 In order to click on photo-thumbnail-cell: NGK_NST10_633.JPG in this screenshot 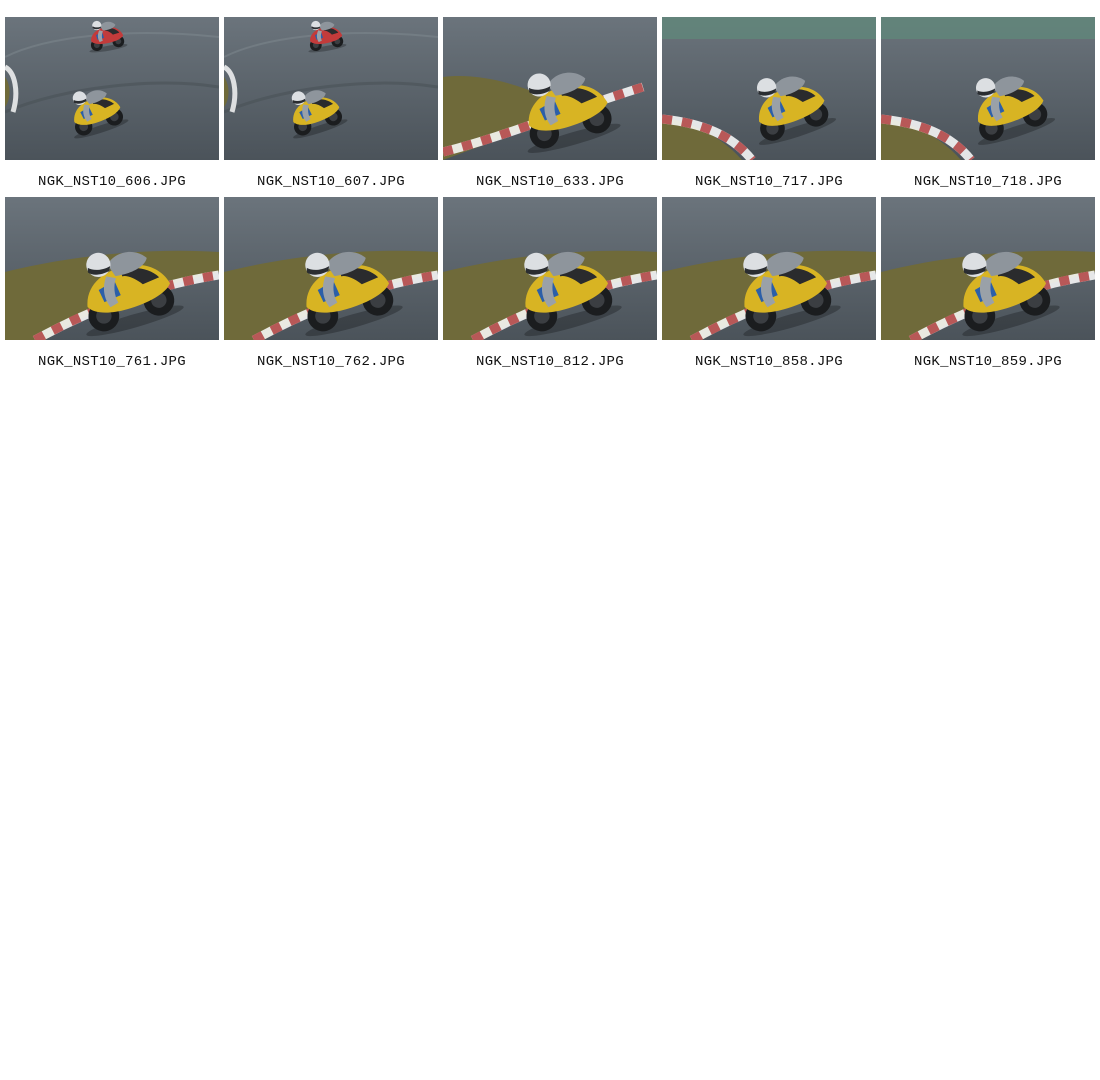, I will do `click(550, 107)`.